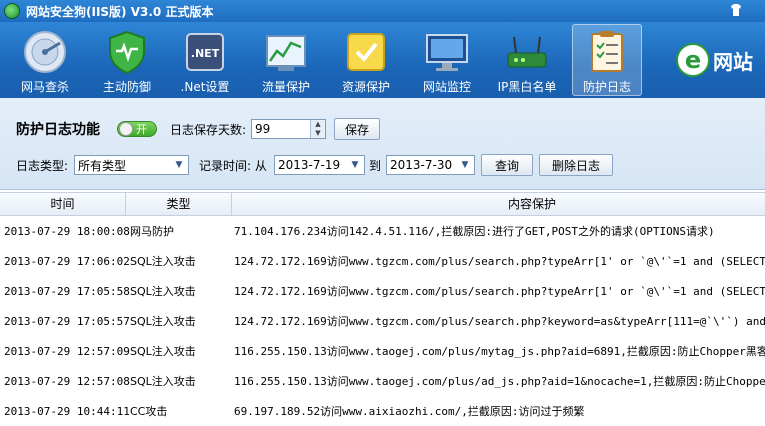 The image size is (765, 426). I want to click on cell-type: CC攻击, so click(149, 411).